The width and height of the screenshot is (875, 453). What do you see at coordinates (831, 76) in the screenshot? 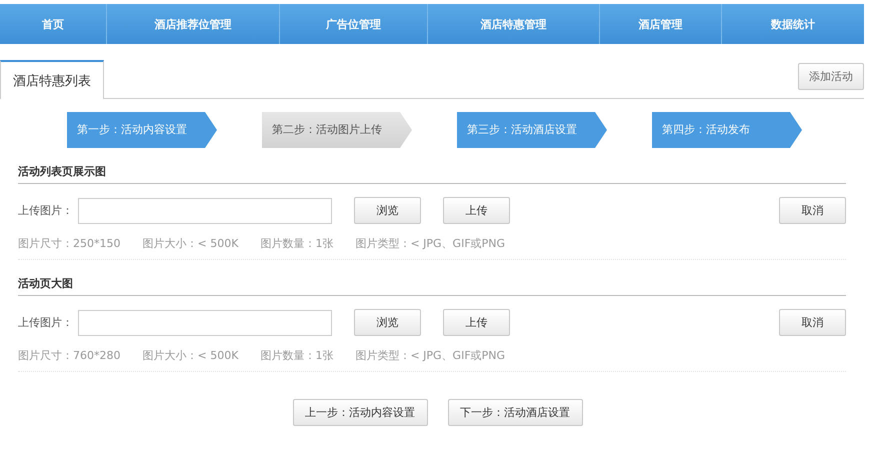
I see `add-button: 添加活动` at bounding box center [831, 76].